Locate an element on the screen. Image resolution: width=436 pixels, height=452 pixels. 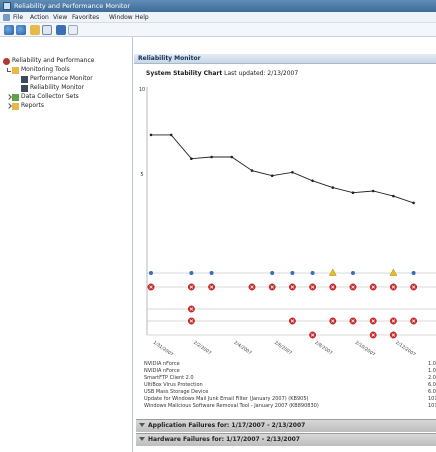
forward-arrow-icon is located at coordinates (21, 30).